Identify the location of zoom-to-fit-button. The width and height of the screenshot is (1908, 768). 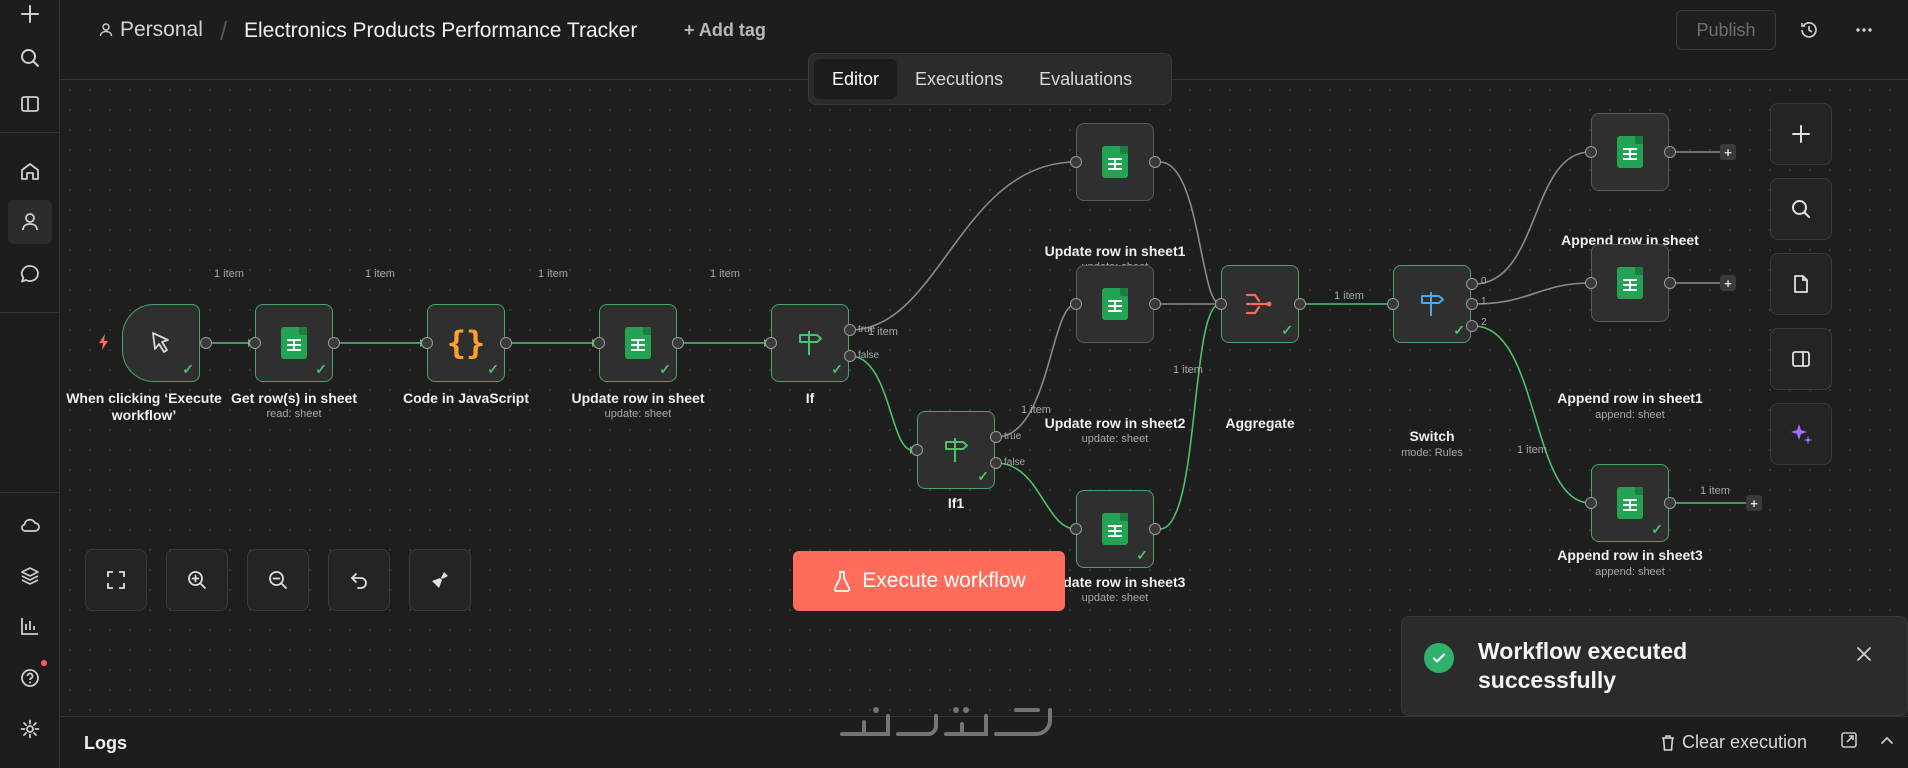
(116, 580).